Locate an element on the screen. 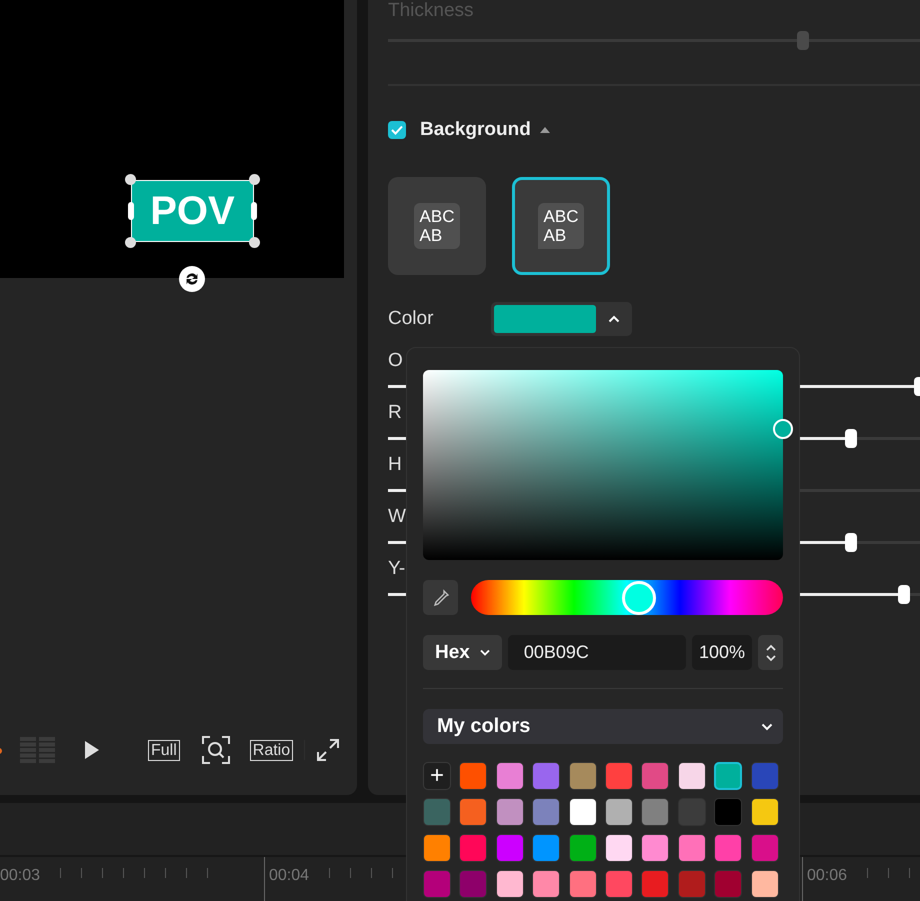 The height and width of the screenshot is (901, 920). hue-slider is located at coordinates (627, 597).